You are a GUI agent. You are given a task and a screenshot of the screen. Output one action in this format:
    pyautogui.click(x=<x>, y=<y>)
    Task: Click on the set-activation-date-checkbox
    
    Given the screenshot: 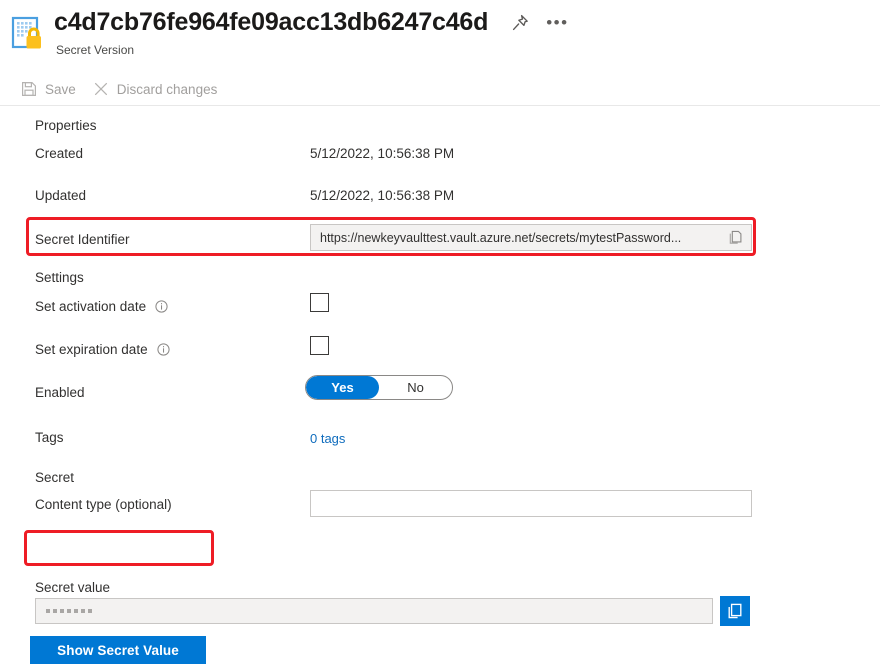 What is the action you would take?
    pyautogui.click(x=319, y=302)
    